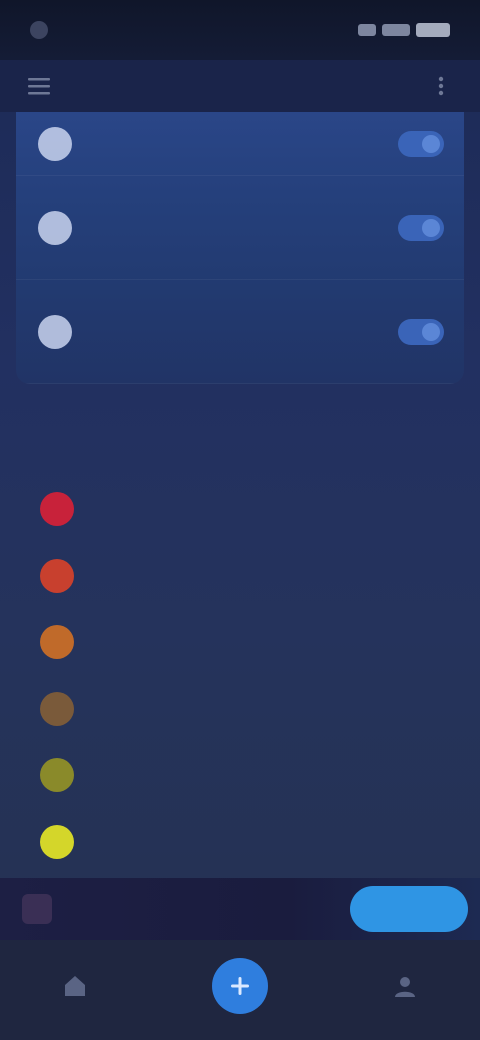 This screenshot has width=480, height=1040. Describe the element at coordinates (39, 30) in the screenshot. I see `notification-icon` at that location.